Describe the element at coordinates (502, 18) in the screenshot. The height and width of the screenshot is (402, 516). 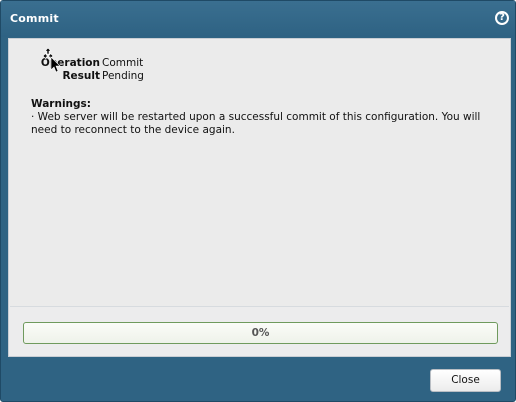
I see `help-icon: ?` at that location.